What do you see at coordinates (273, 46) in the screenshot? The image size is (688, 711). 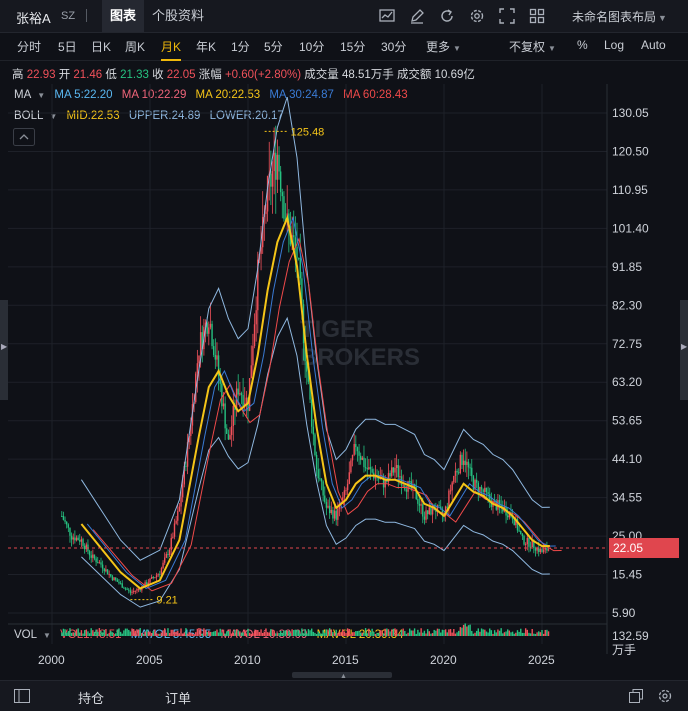 I see `period-5min: 5分` at bounding box center [273, 46].